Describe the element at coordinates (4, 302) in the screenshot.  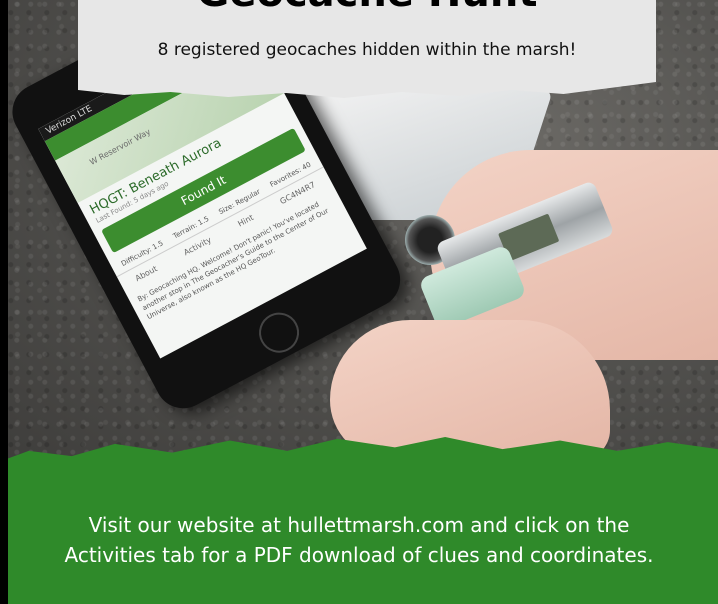
I see `left-border` at that location.